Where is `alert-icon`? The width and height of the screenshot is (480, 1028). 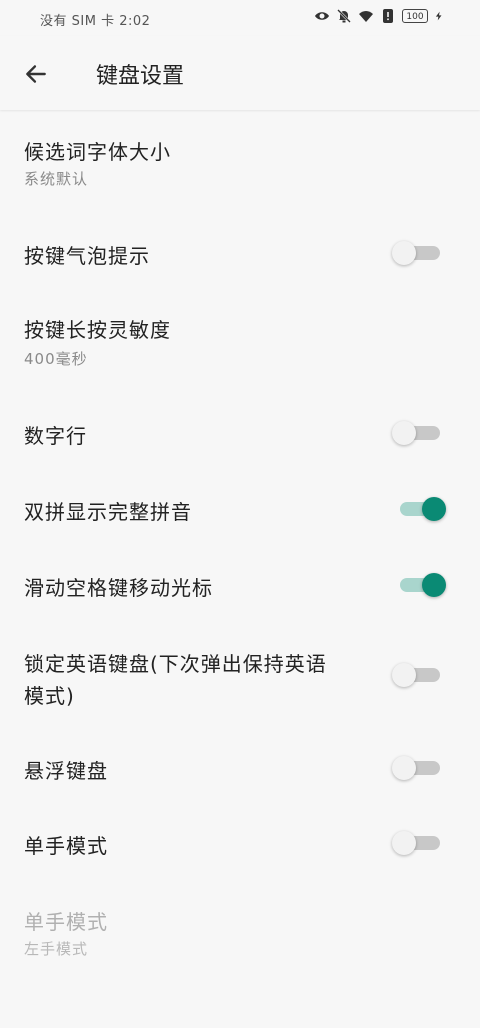
alert-icon is located at coordinates (388, 16).